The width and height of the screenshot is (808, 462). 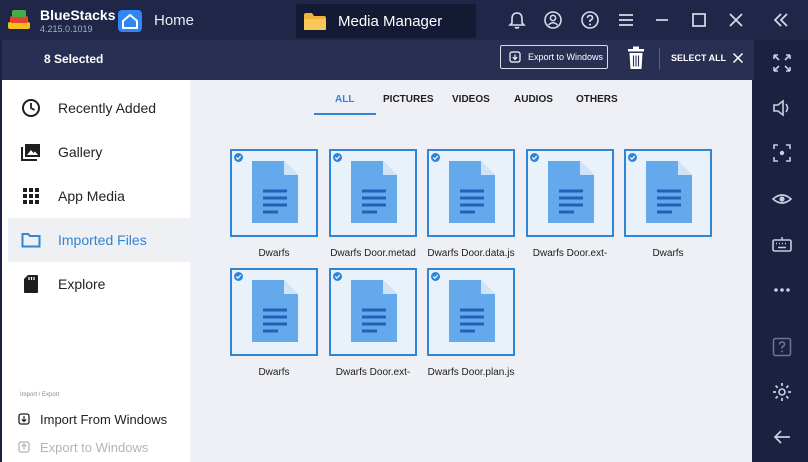 I want to click on file-name: Dwarfs Door.data.js, so click(x=471, y=253).